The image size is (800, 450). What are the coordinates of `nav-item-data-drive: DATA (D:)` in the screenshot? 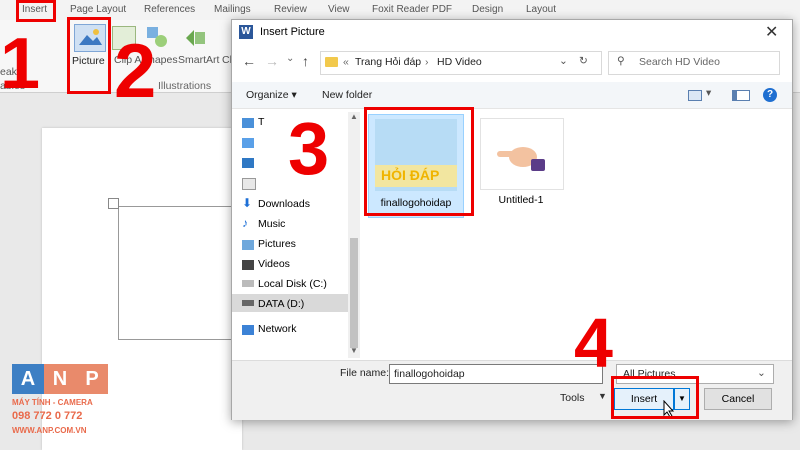 It's located at (281, 304).